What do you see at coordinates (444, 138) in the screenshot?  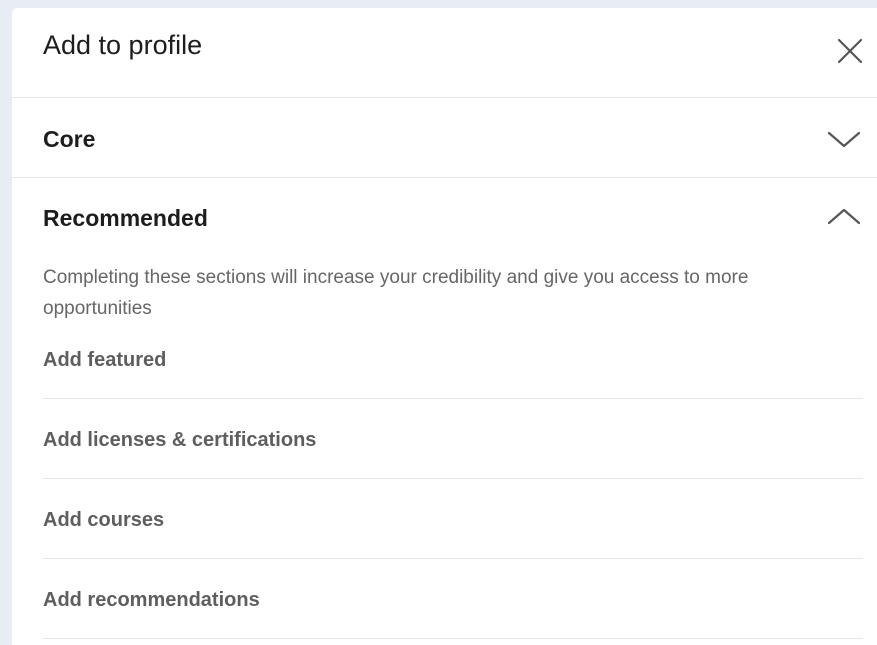 I see `section-core-toggle: Core` at bounding box center [444, 138].